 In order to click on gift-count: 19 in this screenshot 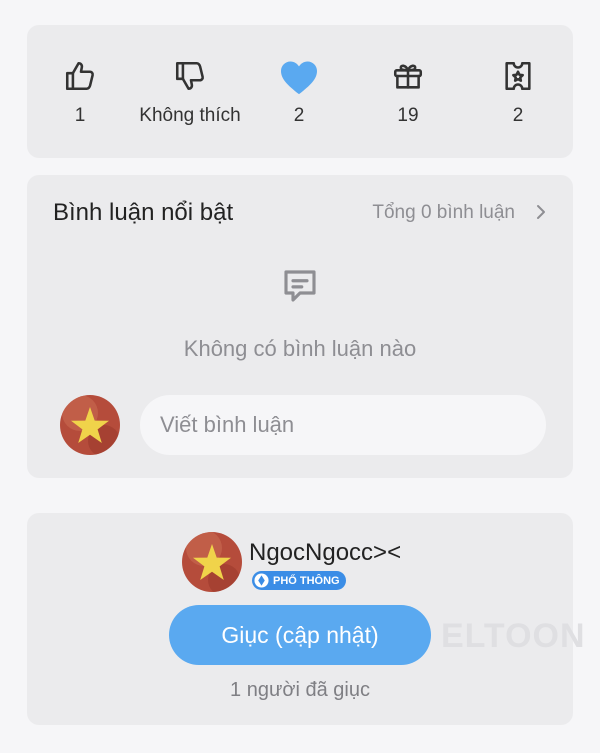, I will do `click(408, 115)`.